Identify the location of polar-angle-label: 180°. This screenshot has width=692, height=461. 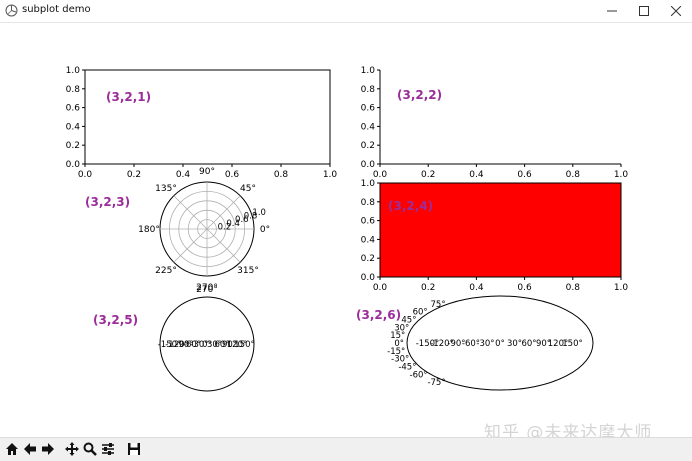
(149, 230).